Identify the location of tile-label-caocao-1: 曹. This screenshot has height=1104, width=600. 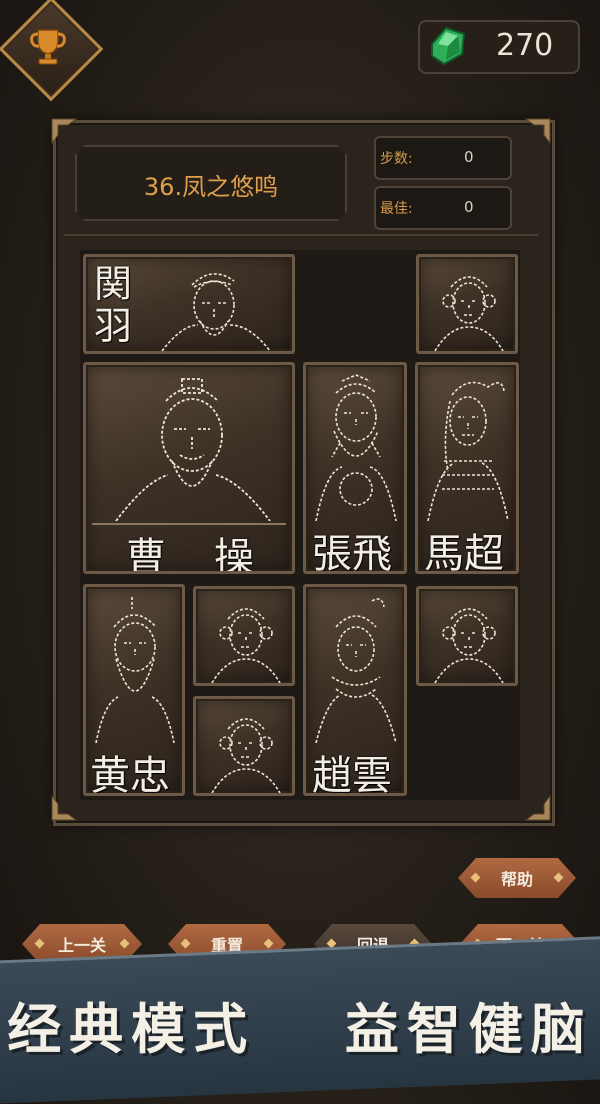
(146, 554).